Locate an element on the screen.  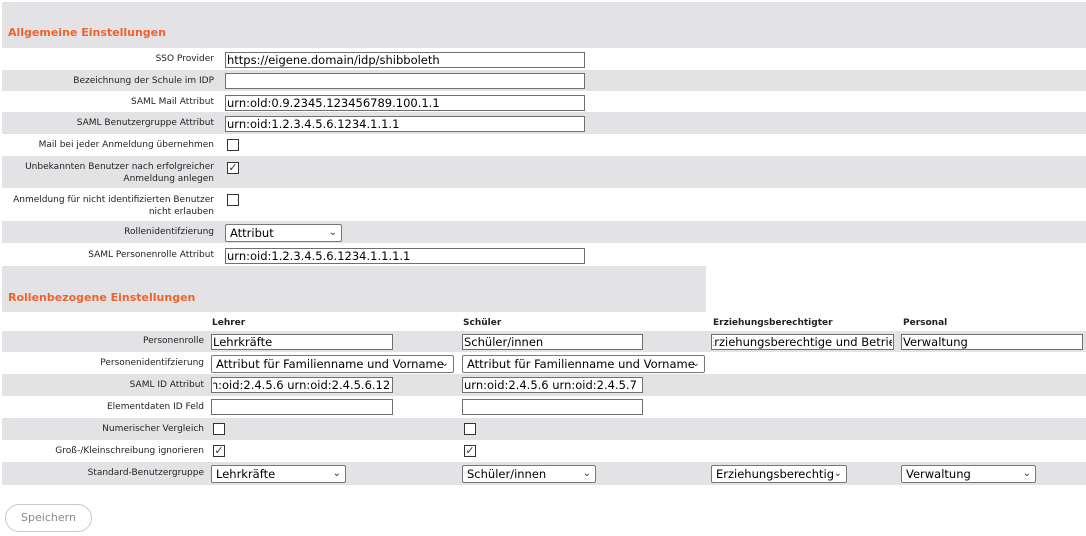
sso-provider-label: SSO Provider is located at coordinates (184, 59).